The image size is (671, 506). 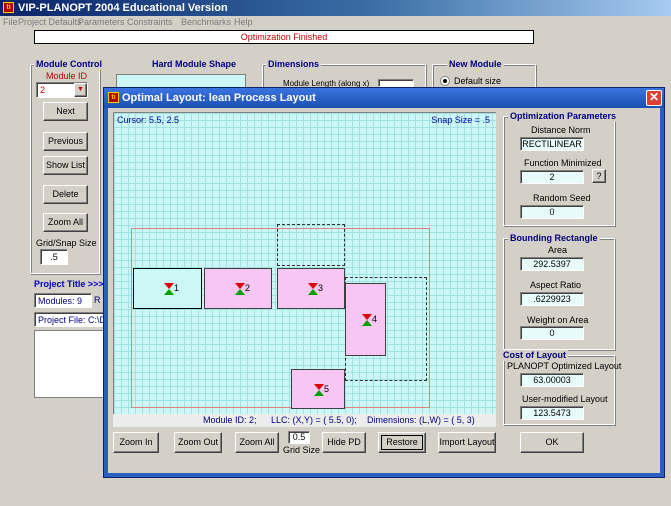 What do you see at coordinates (181, 81) in the screenshot?
I see `module-shape-preview` at bounding box center [181, 81].